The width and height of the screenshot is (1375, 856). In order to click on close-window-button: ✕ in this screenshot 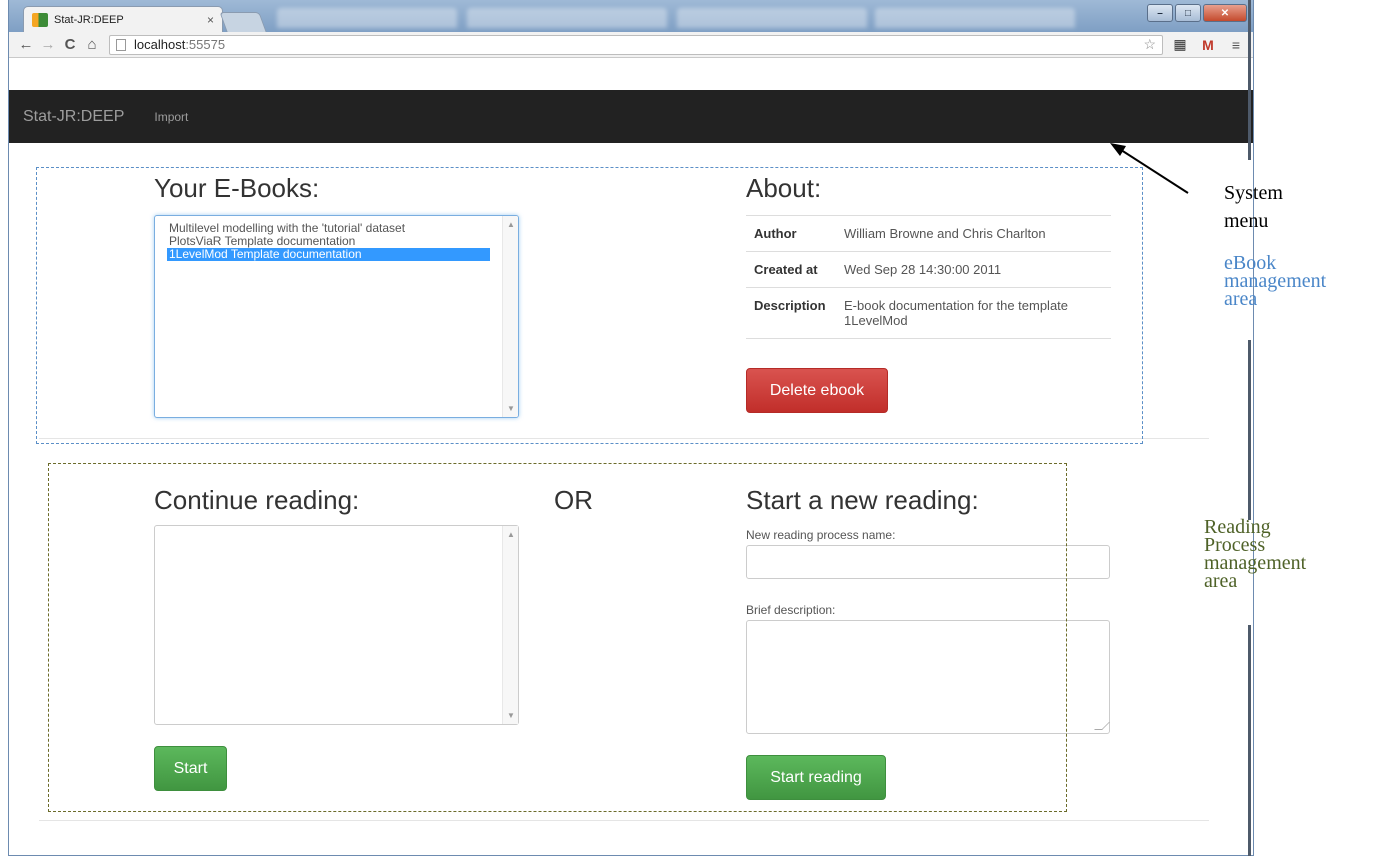, I will do `click(1225, 13)`.